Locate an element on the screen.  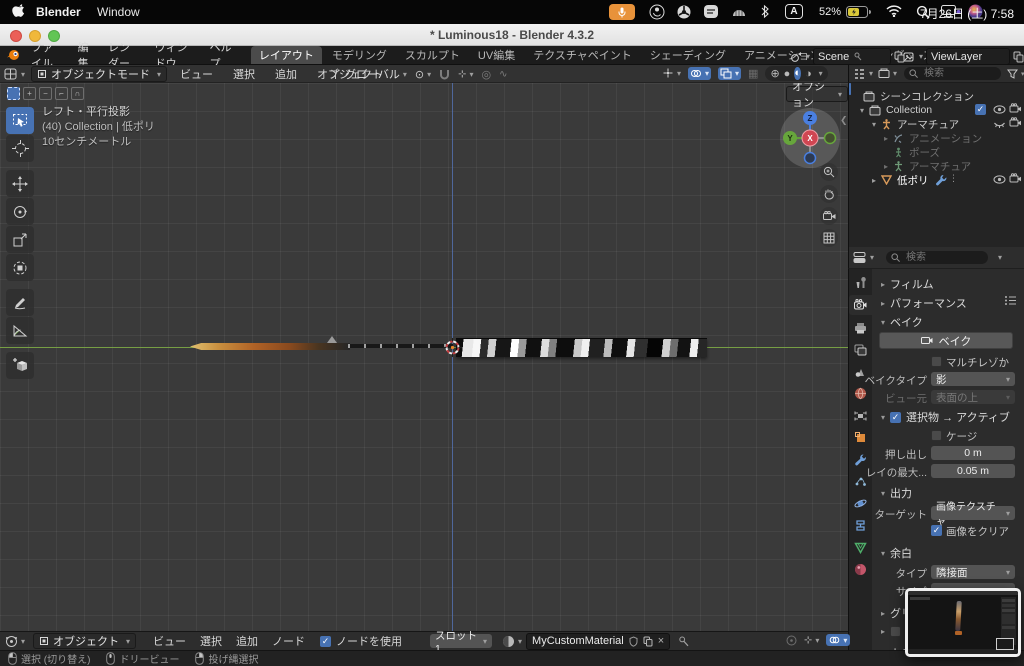
cage-checkbox is located at coordinates (936, 435).